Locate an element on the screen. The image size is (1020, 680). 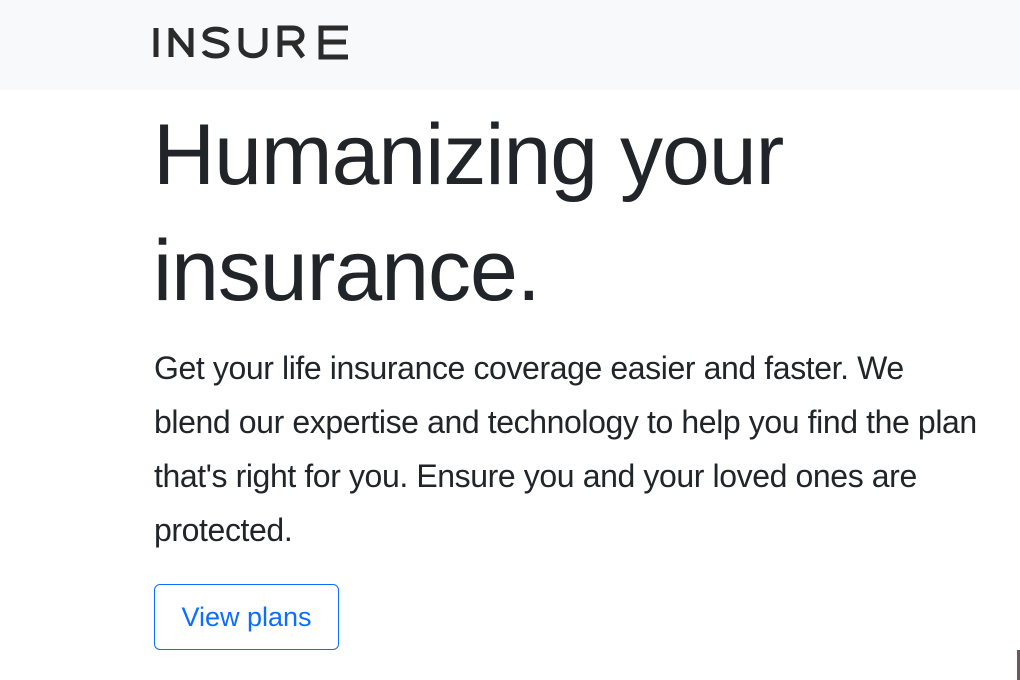
insure-logo-graphic is located at coordinates (250, 42).